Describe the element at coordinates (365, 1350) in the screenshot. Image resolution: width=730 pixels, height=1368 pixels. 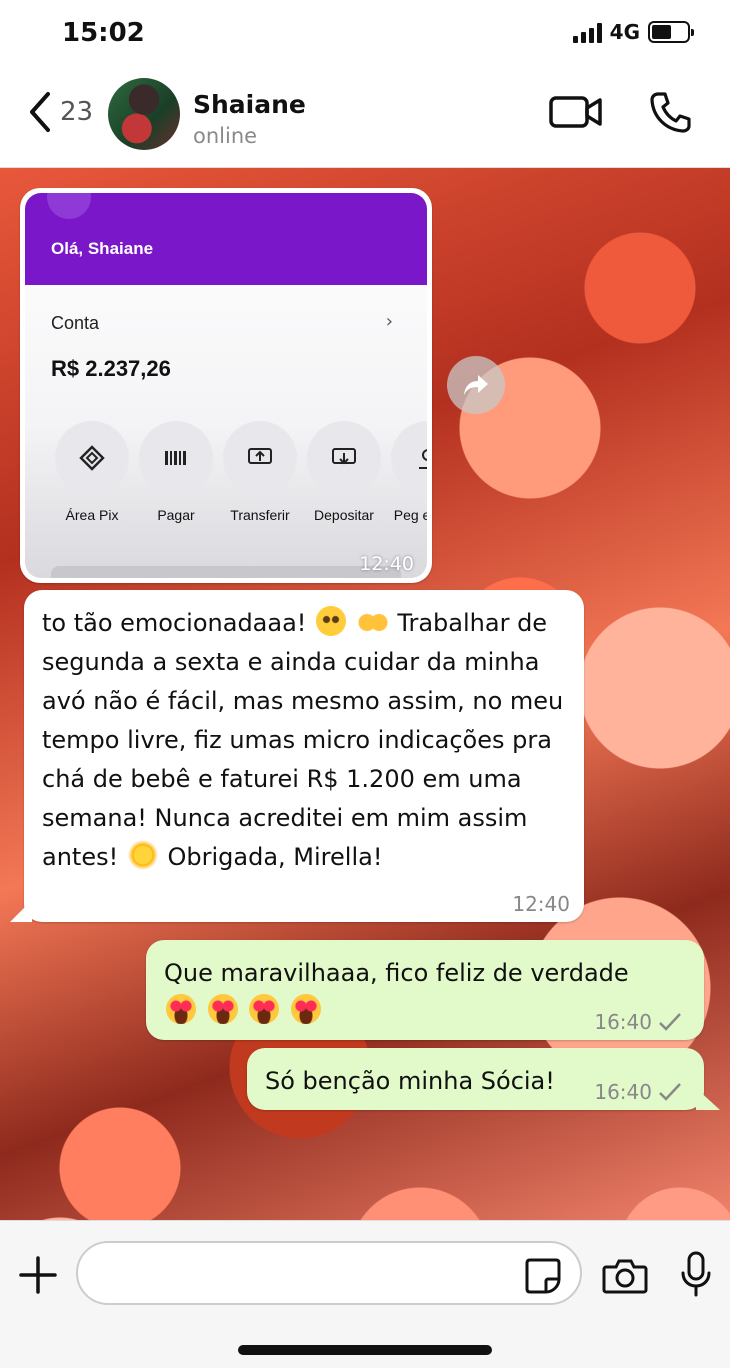
I see `home-indicator` at that location.